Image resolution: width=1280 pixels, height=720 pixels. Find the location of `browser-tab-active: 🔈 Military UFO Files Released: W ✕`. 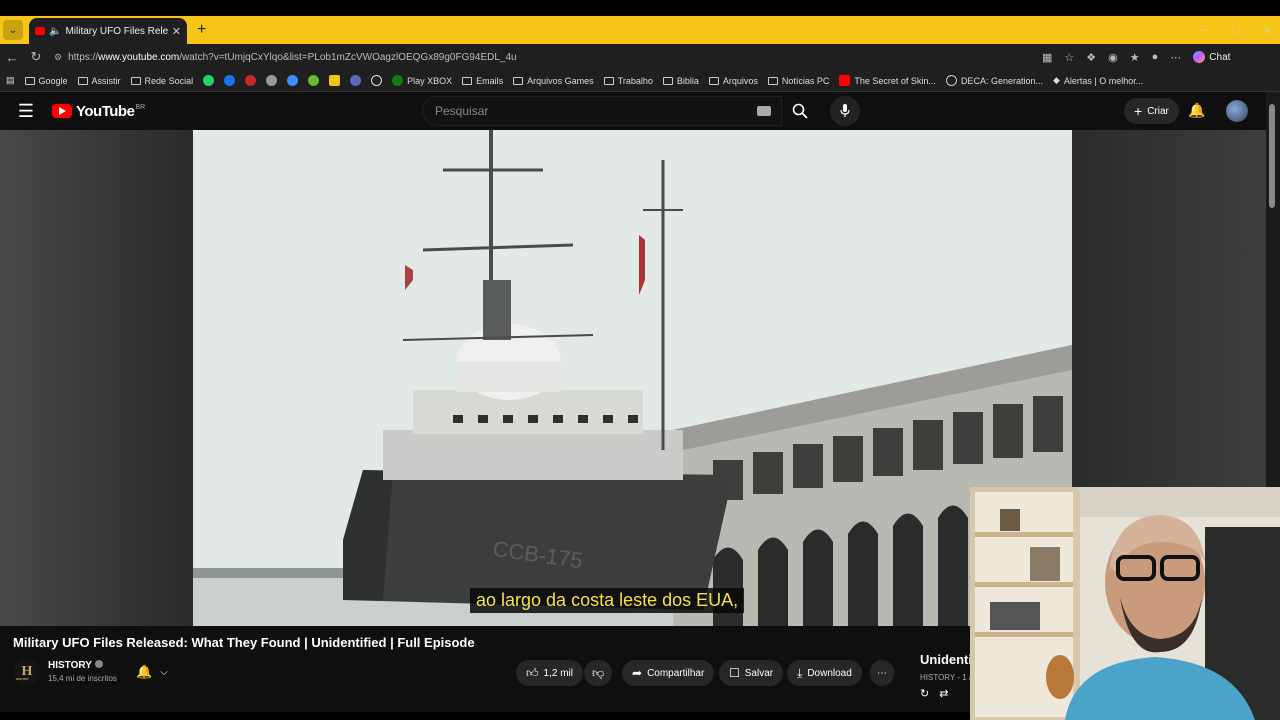

browser-tab-active: 🔈 Military UFO Files Released: W ✕ is located at coordinates (108, 31).